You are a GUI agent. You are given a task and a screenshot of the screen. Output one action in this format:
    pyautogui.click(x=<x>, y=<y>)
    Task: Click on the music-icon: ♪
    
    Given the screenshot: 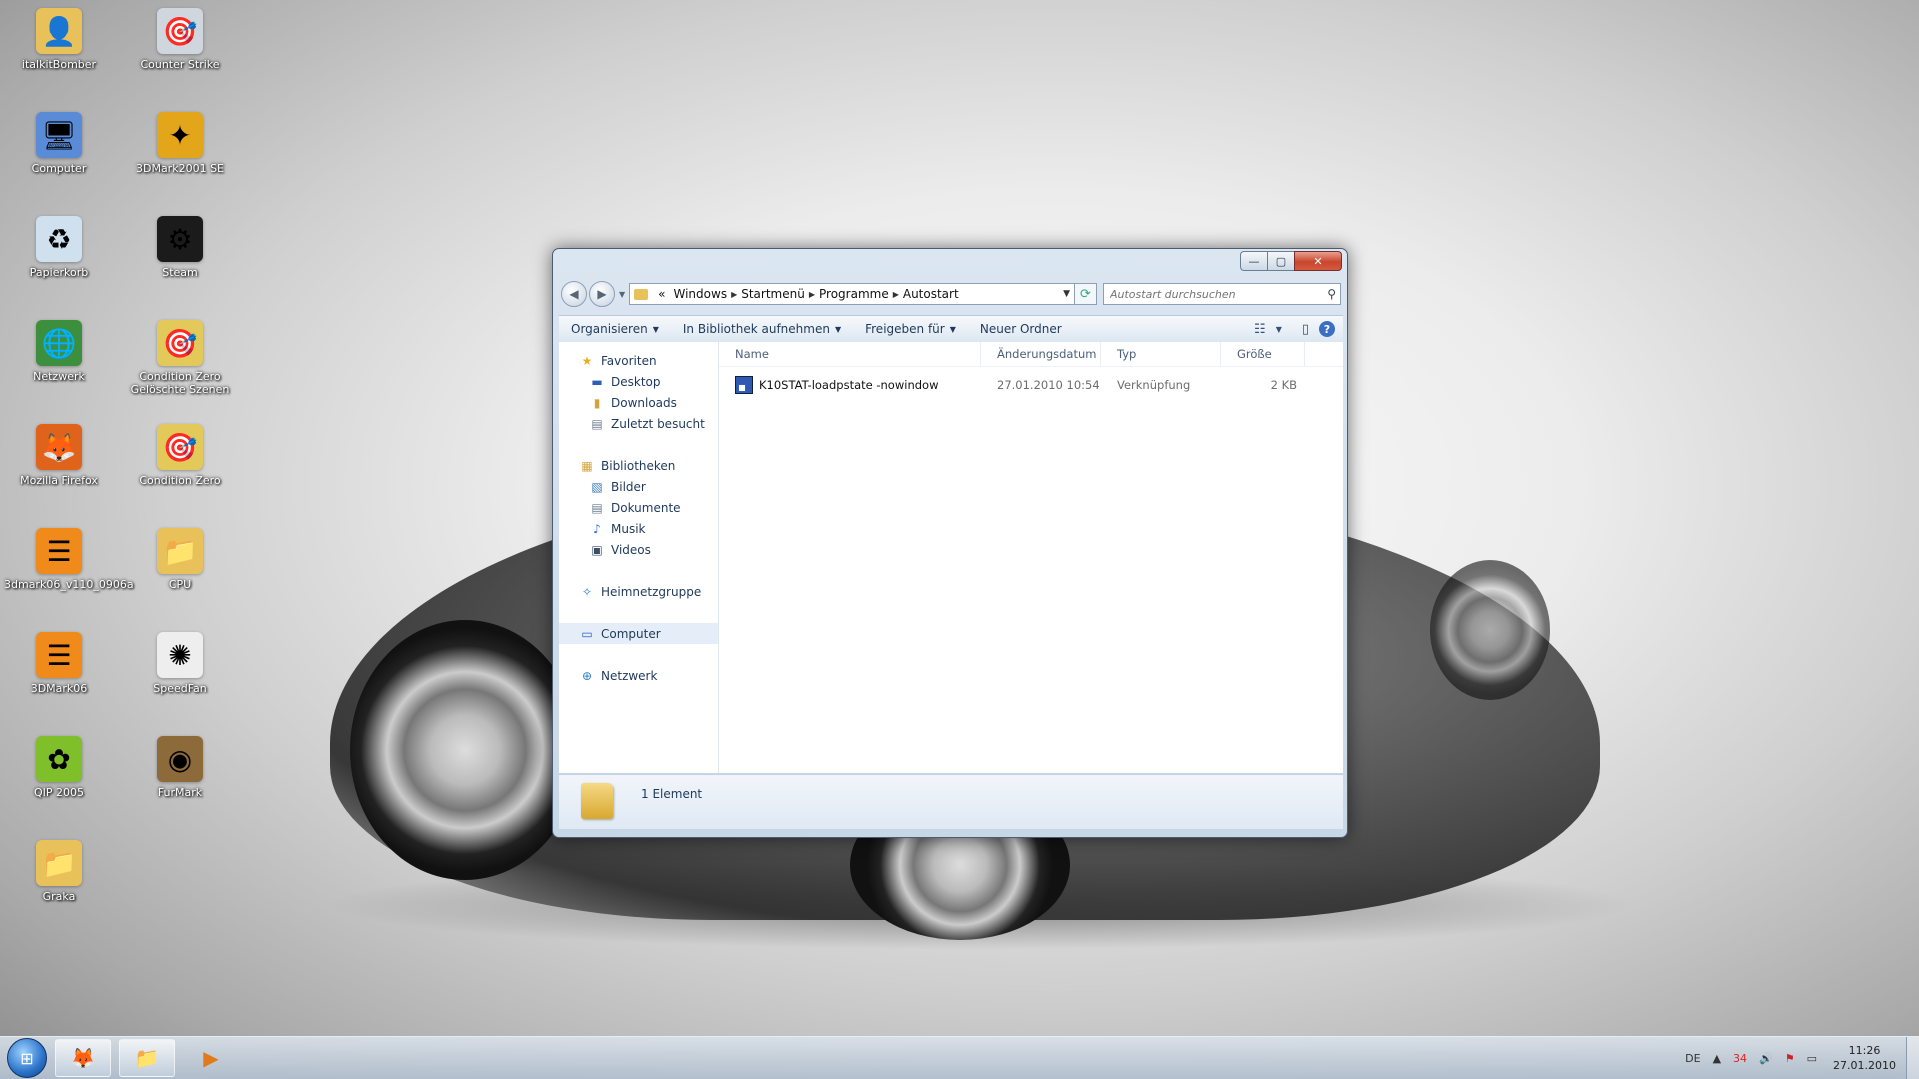 What is the action you would take?
    pyautogui.click(x=597, y=528)
    